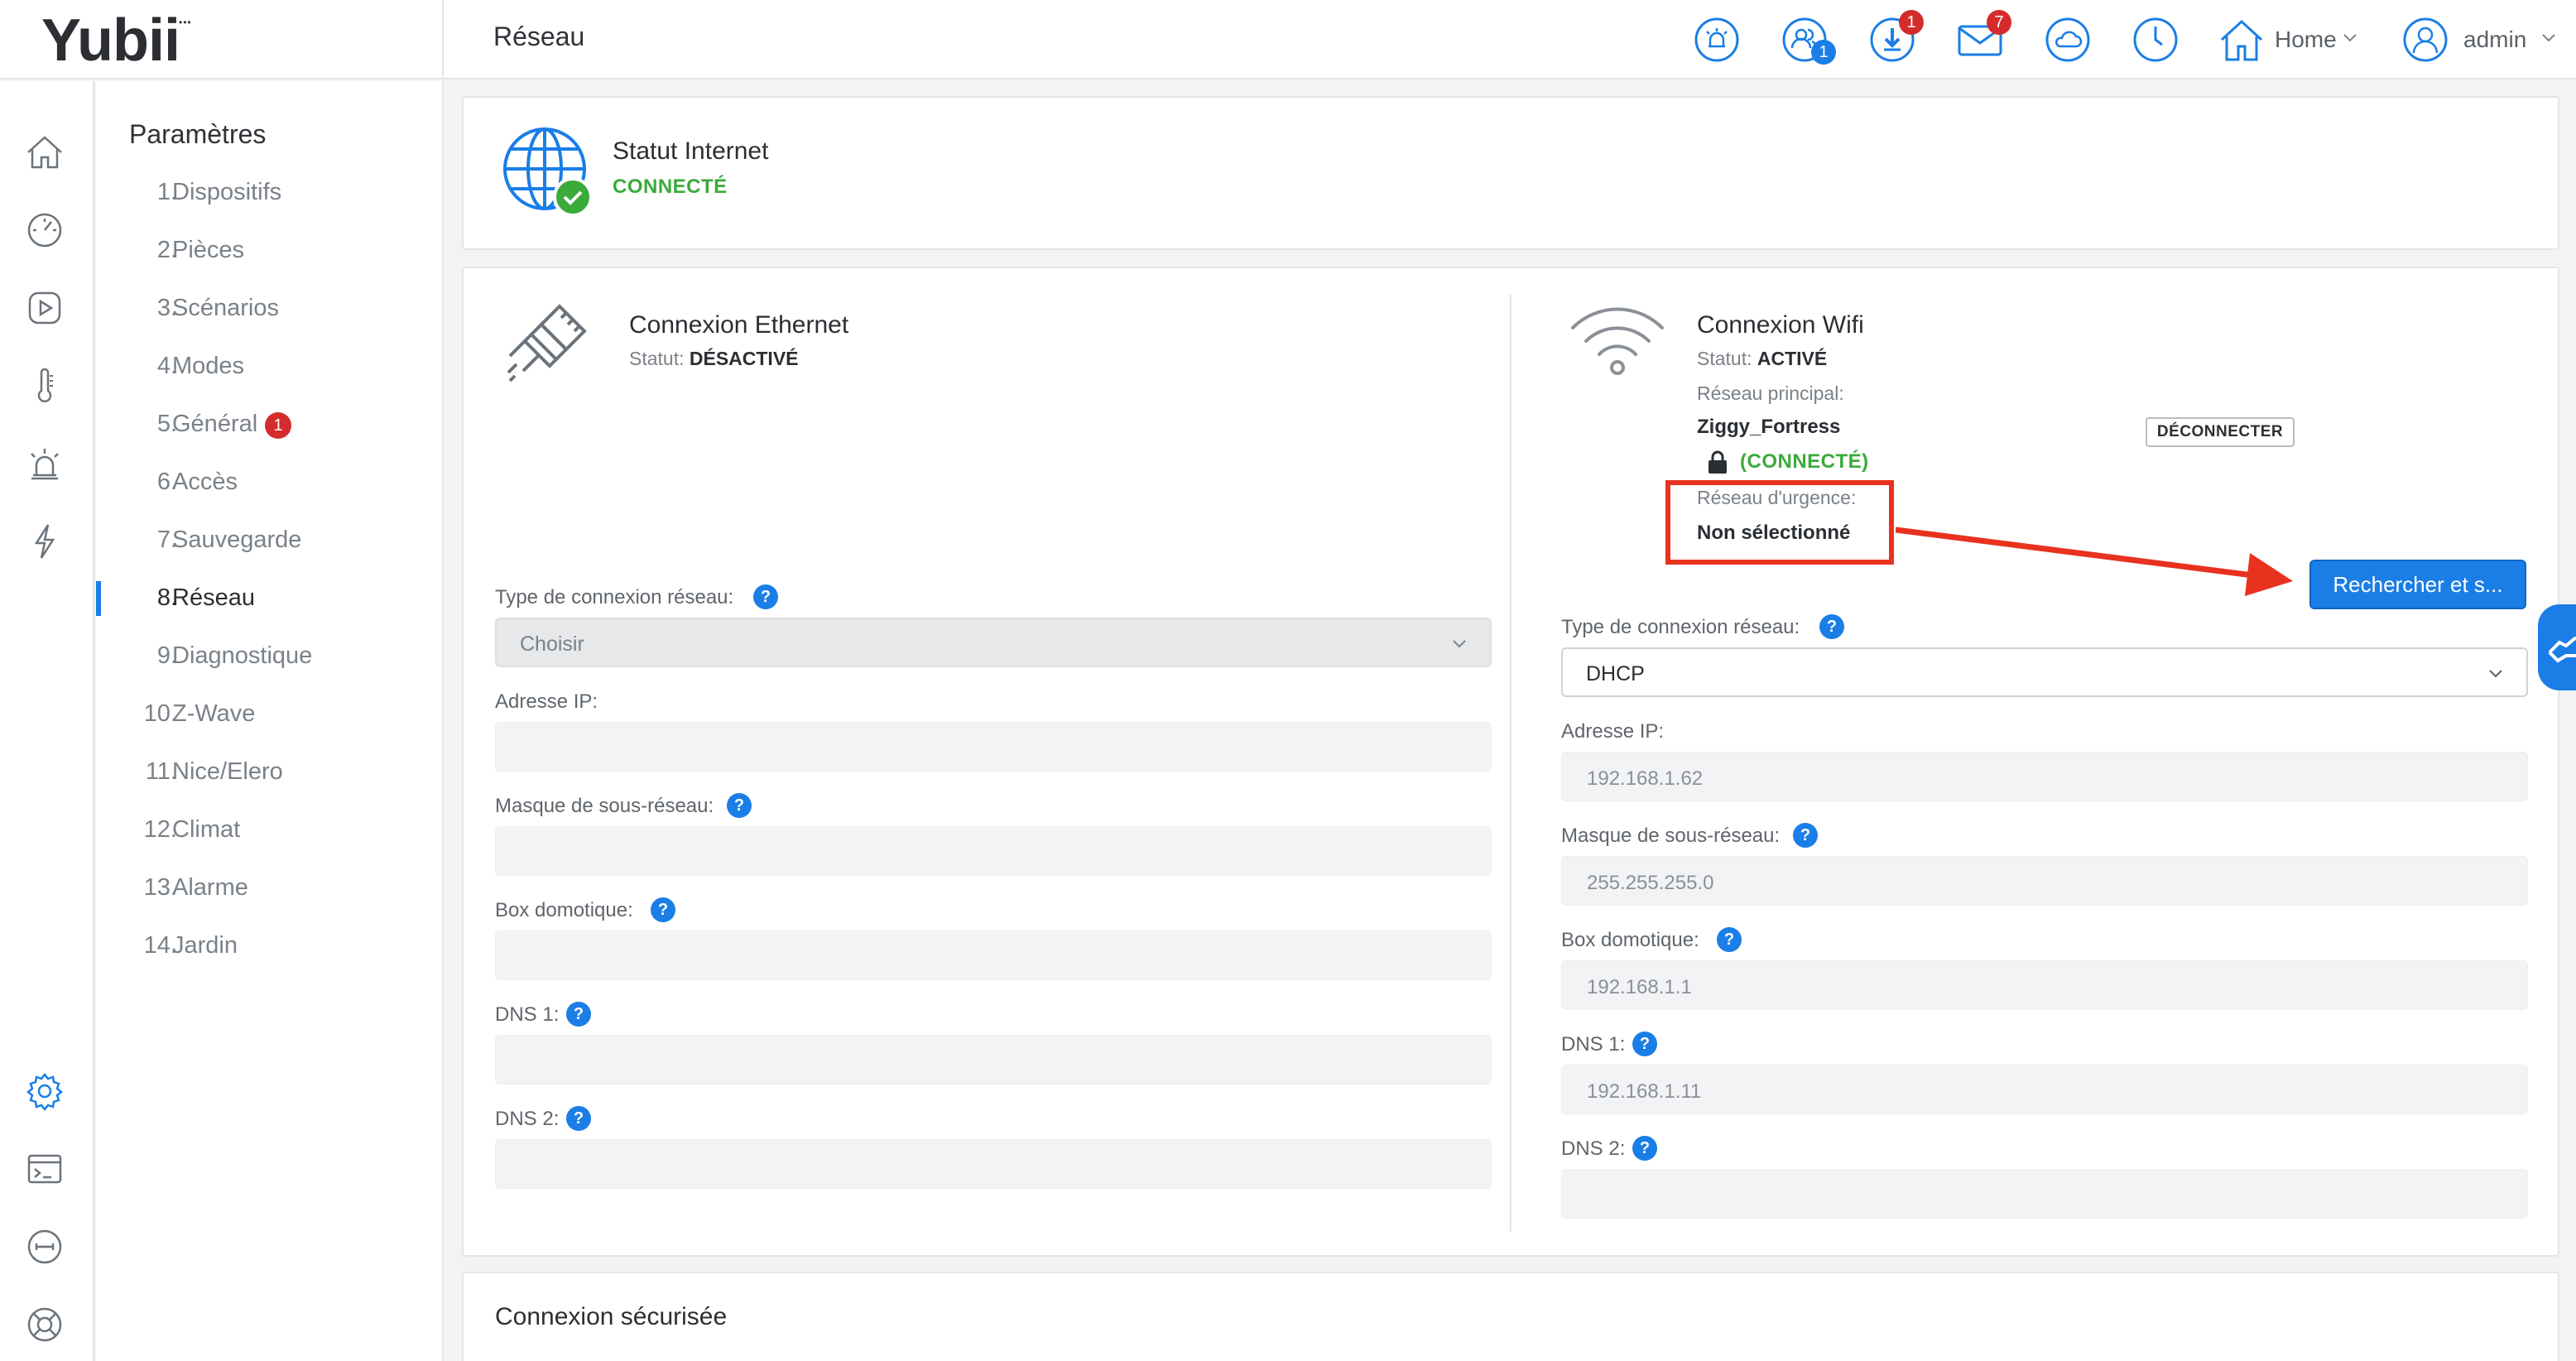 This screenshot has height=1361, width=2576. I want to click on weather-icon, so click(2068, 40).